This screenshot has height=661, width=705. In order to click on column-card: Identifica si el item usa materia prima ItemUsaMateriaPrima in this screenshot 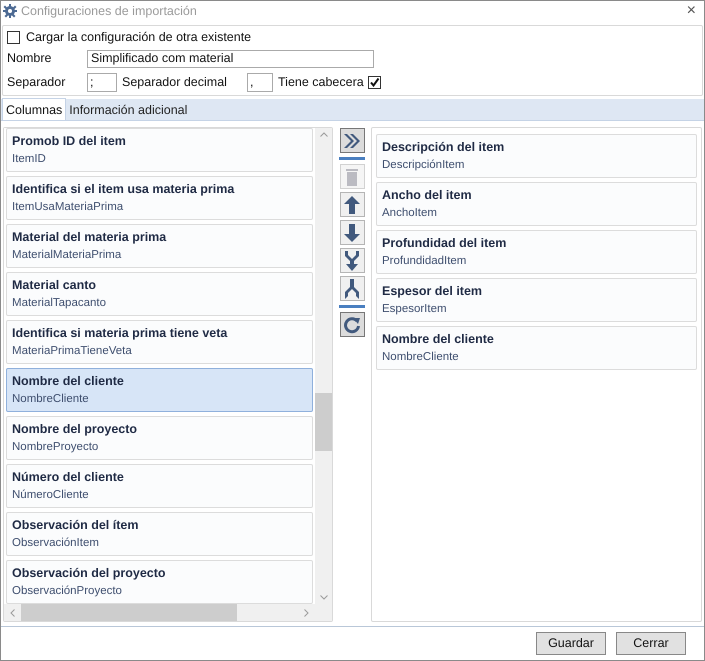, I will do `click(159, 198)`.